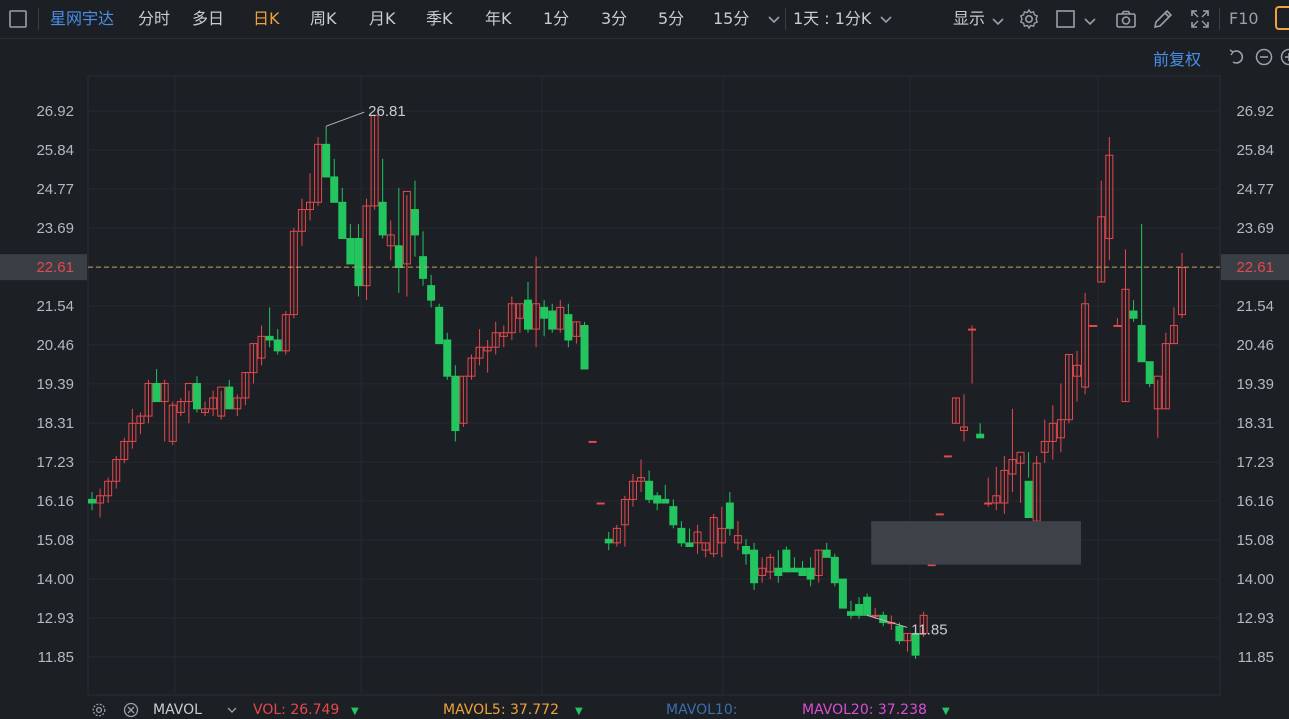 The height and width of the screenshot is (719, 1289). What do you see at coordinates (55, 150) in the screenshot?
I see `y-tick-label-left: 25.84` at bounding box center [55, 150].